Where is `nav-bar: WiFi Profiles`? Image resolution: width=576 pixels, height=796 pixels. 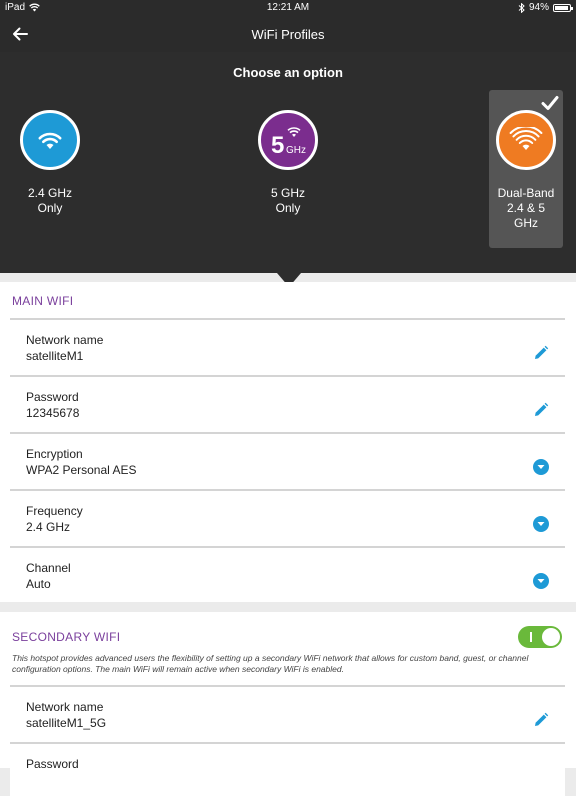 nav-bar: WiFi Profiles is located at coordinates (288, 34).